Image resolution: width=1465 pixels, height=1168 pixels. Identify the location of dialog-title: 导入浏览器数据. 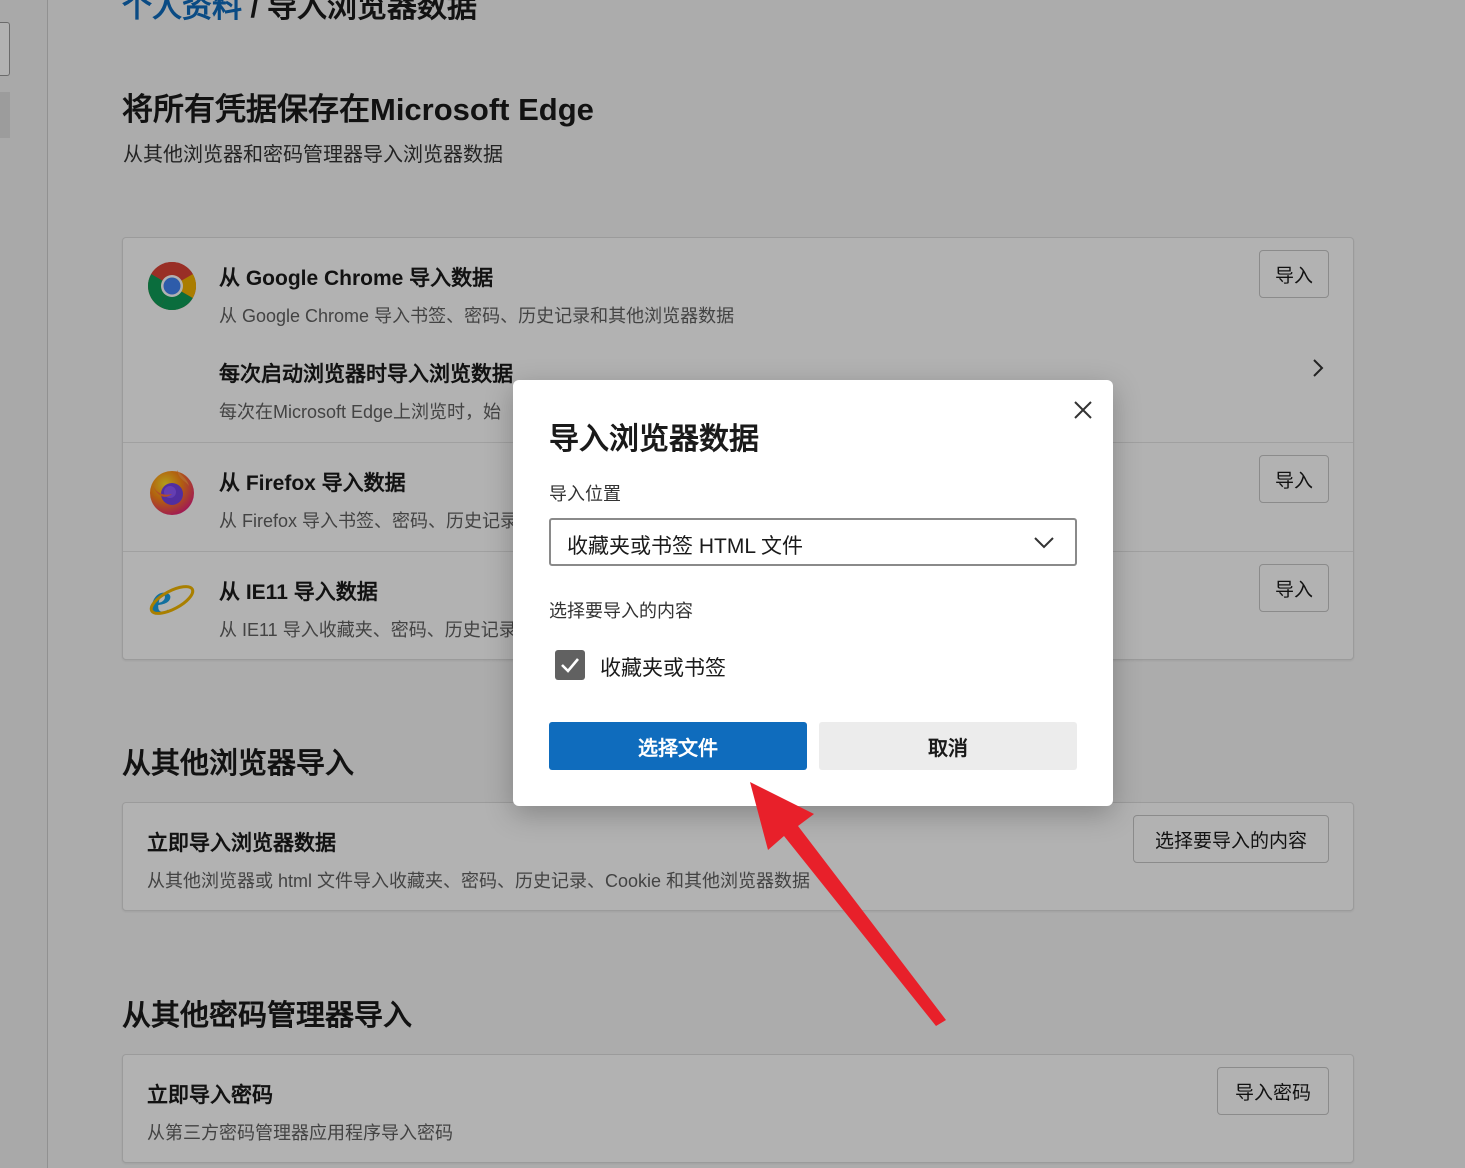
(654, 439).